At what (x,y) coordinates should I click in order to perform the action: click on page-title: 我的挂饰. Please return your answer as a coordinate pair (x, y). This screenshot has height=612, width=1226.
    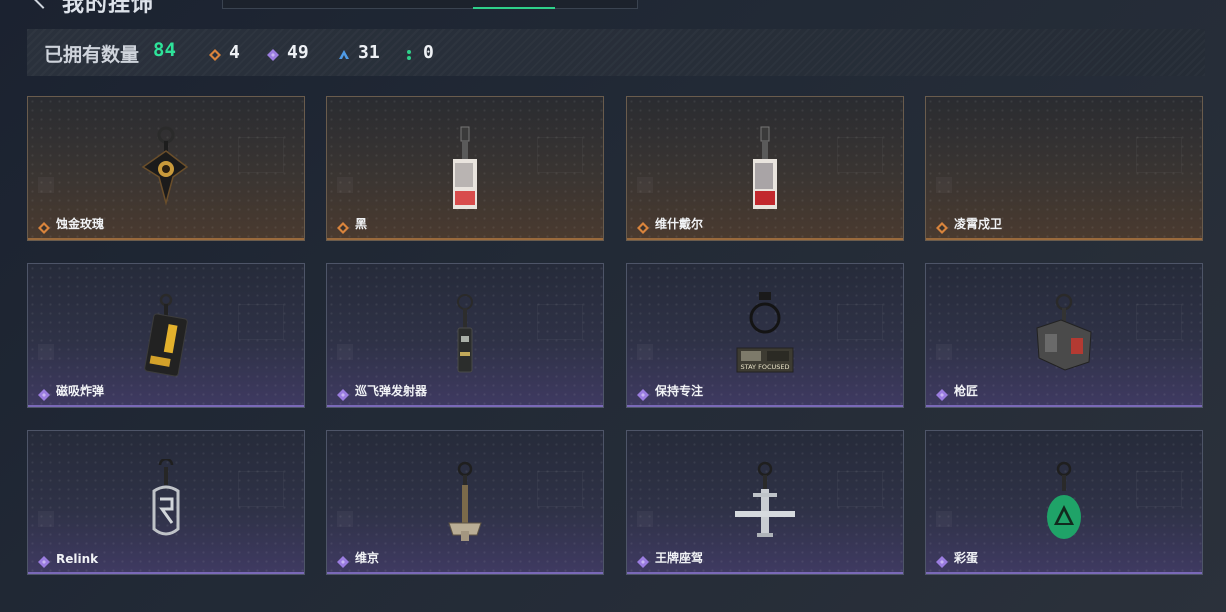
    Looking at the image, I should click on (108, 8).